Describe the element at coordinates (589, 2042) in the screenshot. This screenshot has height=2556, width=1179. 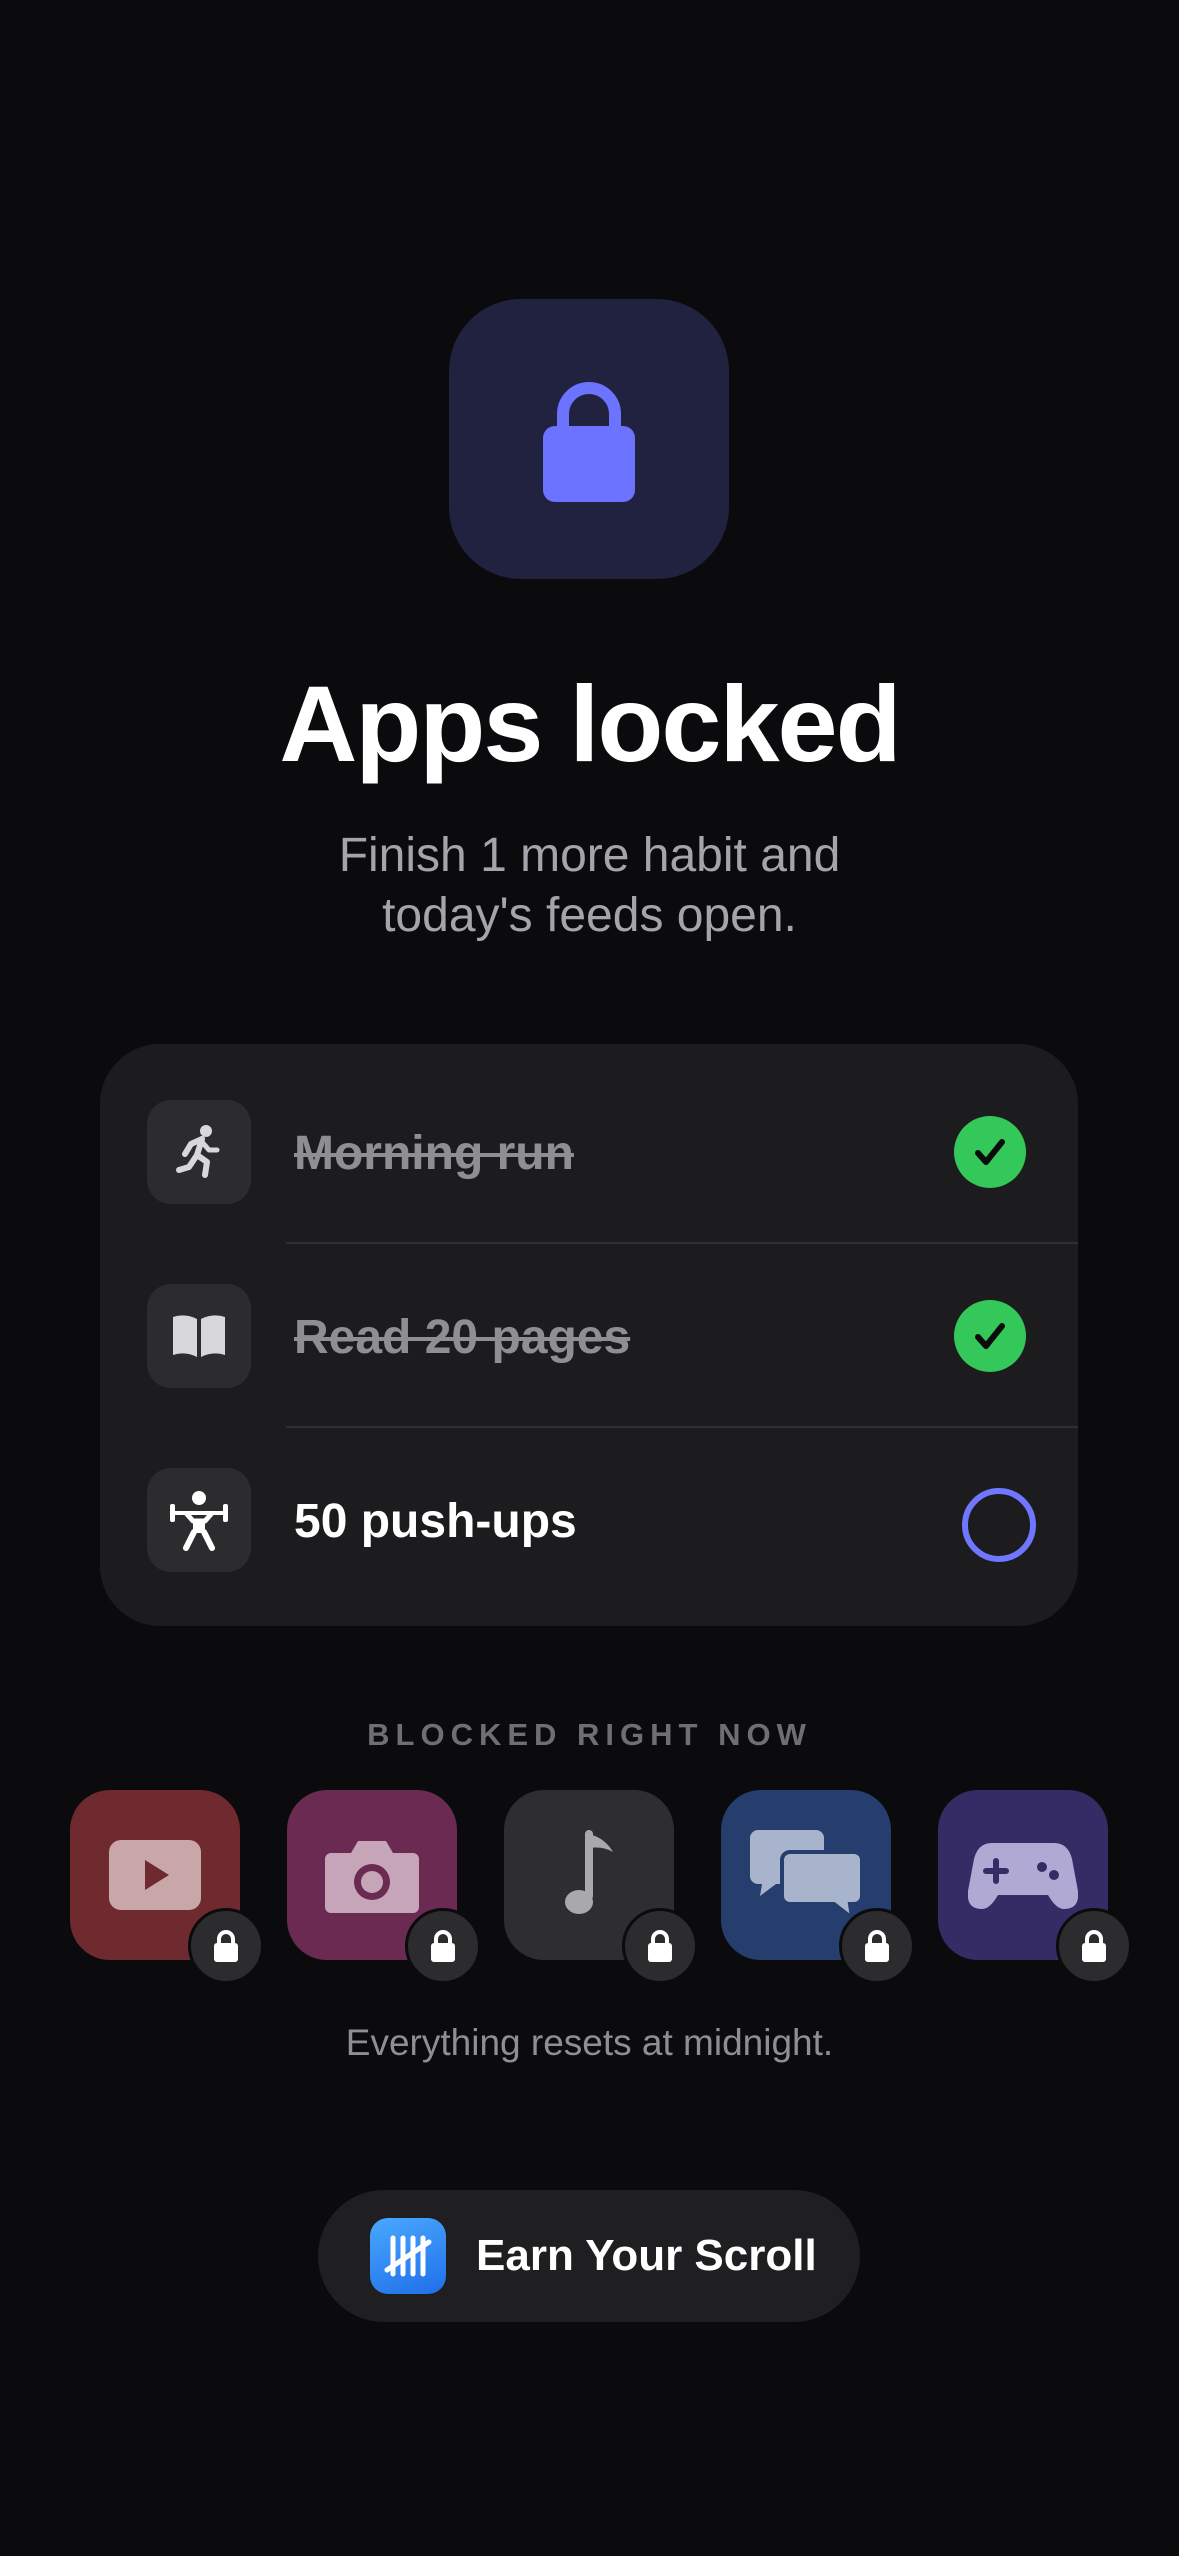
I see `reset-note: Everything resets at midnight.` at that location.